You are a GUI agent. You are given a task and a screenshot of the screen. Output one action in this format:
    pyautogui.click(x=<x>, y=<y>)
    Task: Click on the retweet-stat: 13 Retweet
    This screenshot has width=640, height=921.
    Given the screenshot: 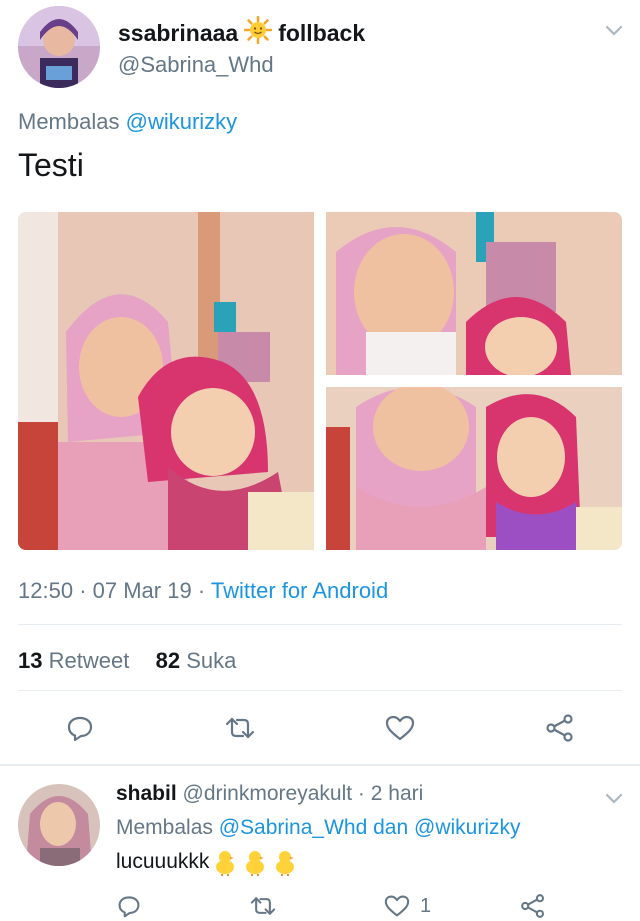 What is the action you would take?
    pyautogui.click(x=76, y=660)
    